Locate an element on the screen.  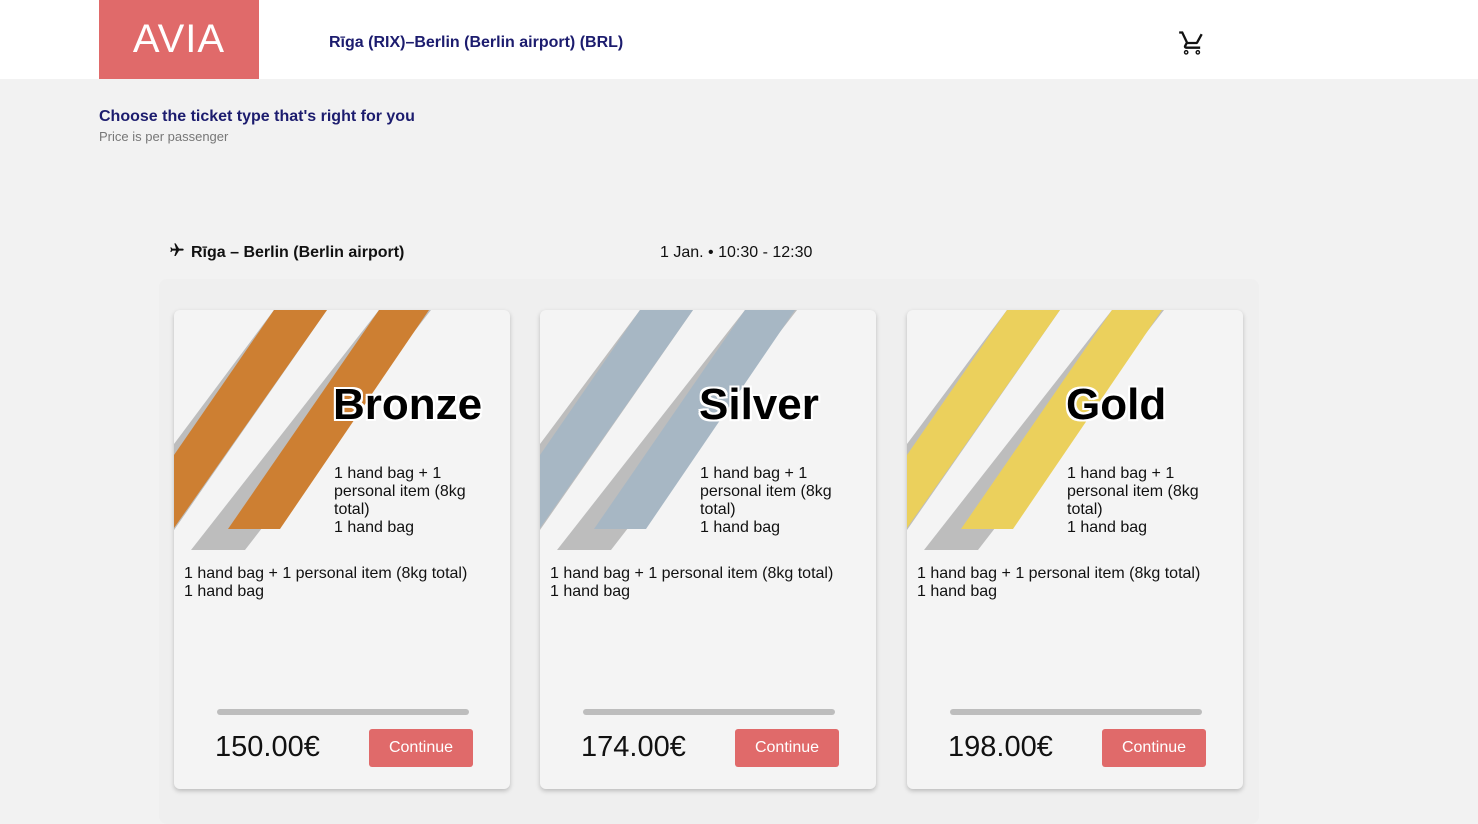
tier-title: Gold is located at coordinates (1116, 404).